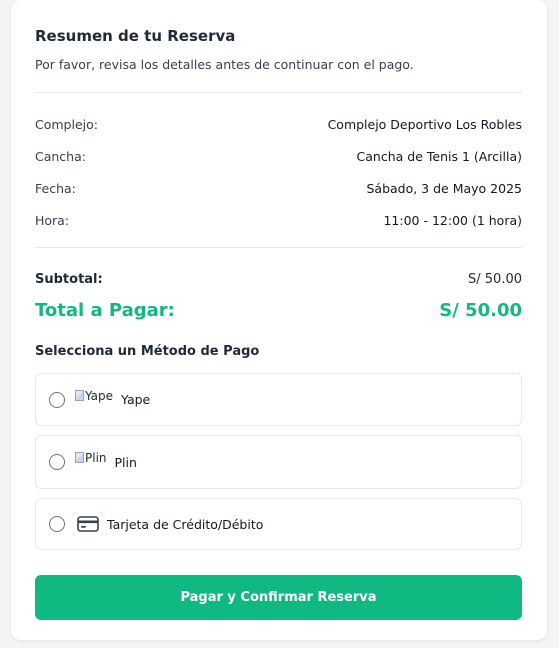  Describe the element at coordinates (135, 36) in the screenshot. I see `summary-title: Resumen de tu Reserva` at that location.